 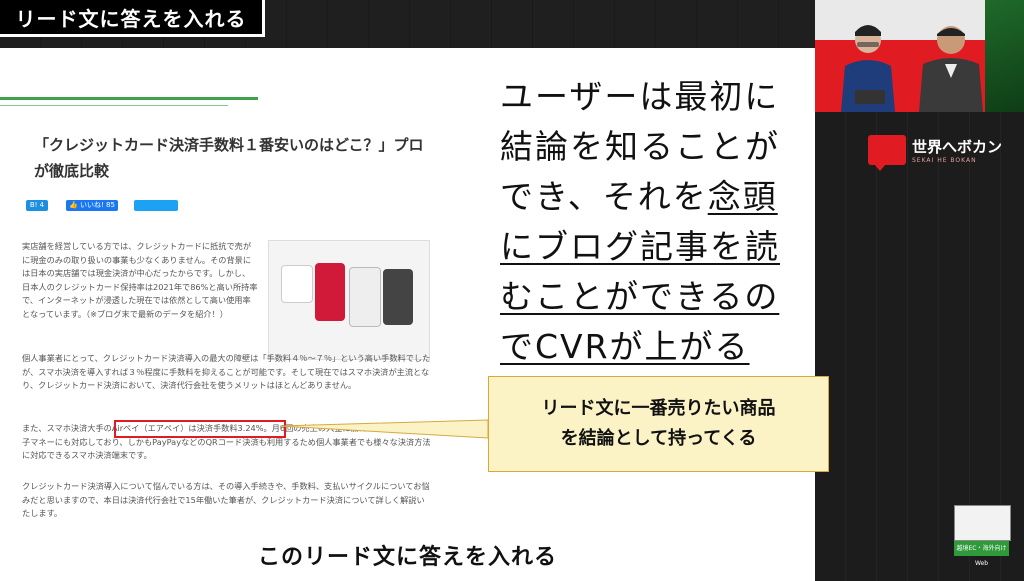 I want to click on highlight-box, so click(x=200, y=429).